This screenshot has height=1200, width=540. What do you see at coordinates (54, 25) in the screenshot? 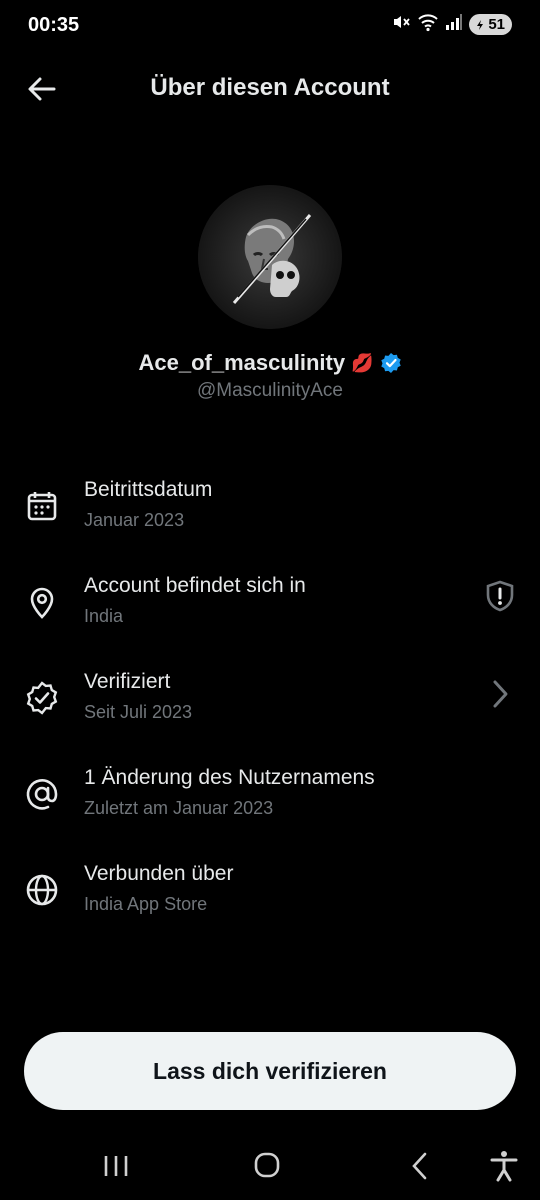
I see `status-time: 00:35` at bounding box center [54, 25].